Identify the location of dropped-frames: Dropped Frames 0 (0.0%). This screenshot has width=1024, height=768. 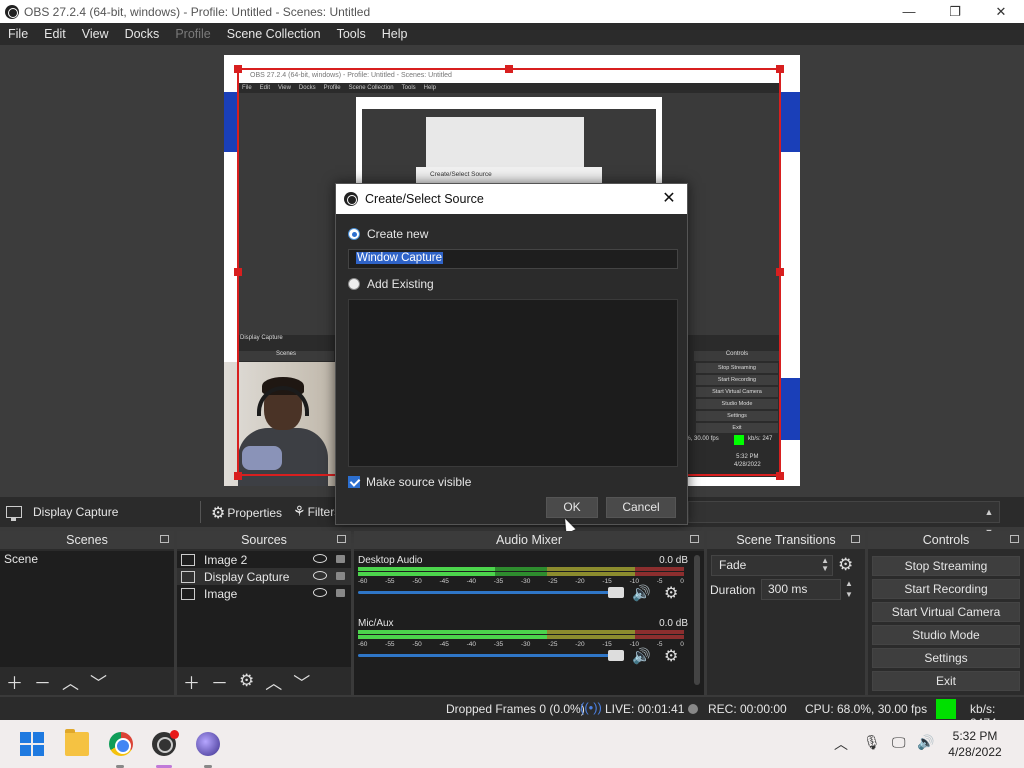
(515, 709).